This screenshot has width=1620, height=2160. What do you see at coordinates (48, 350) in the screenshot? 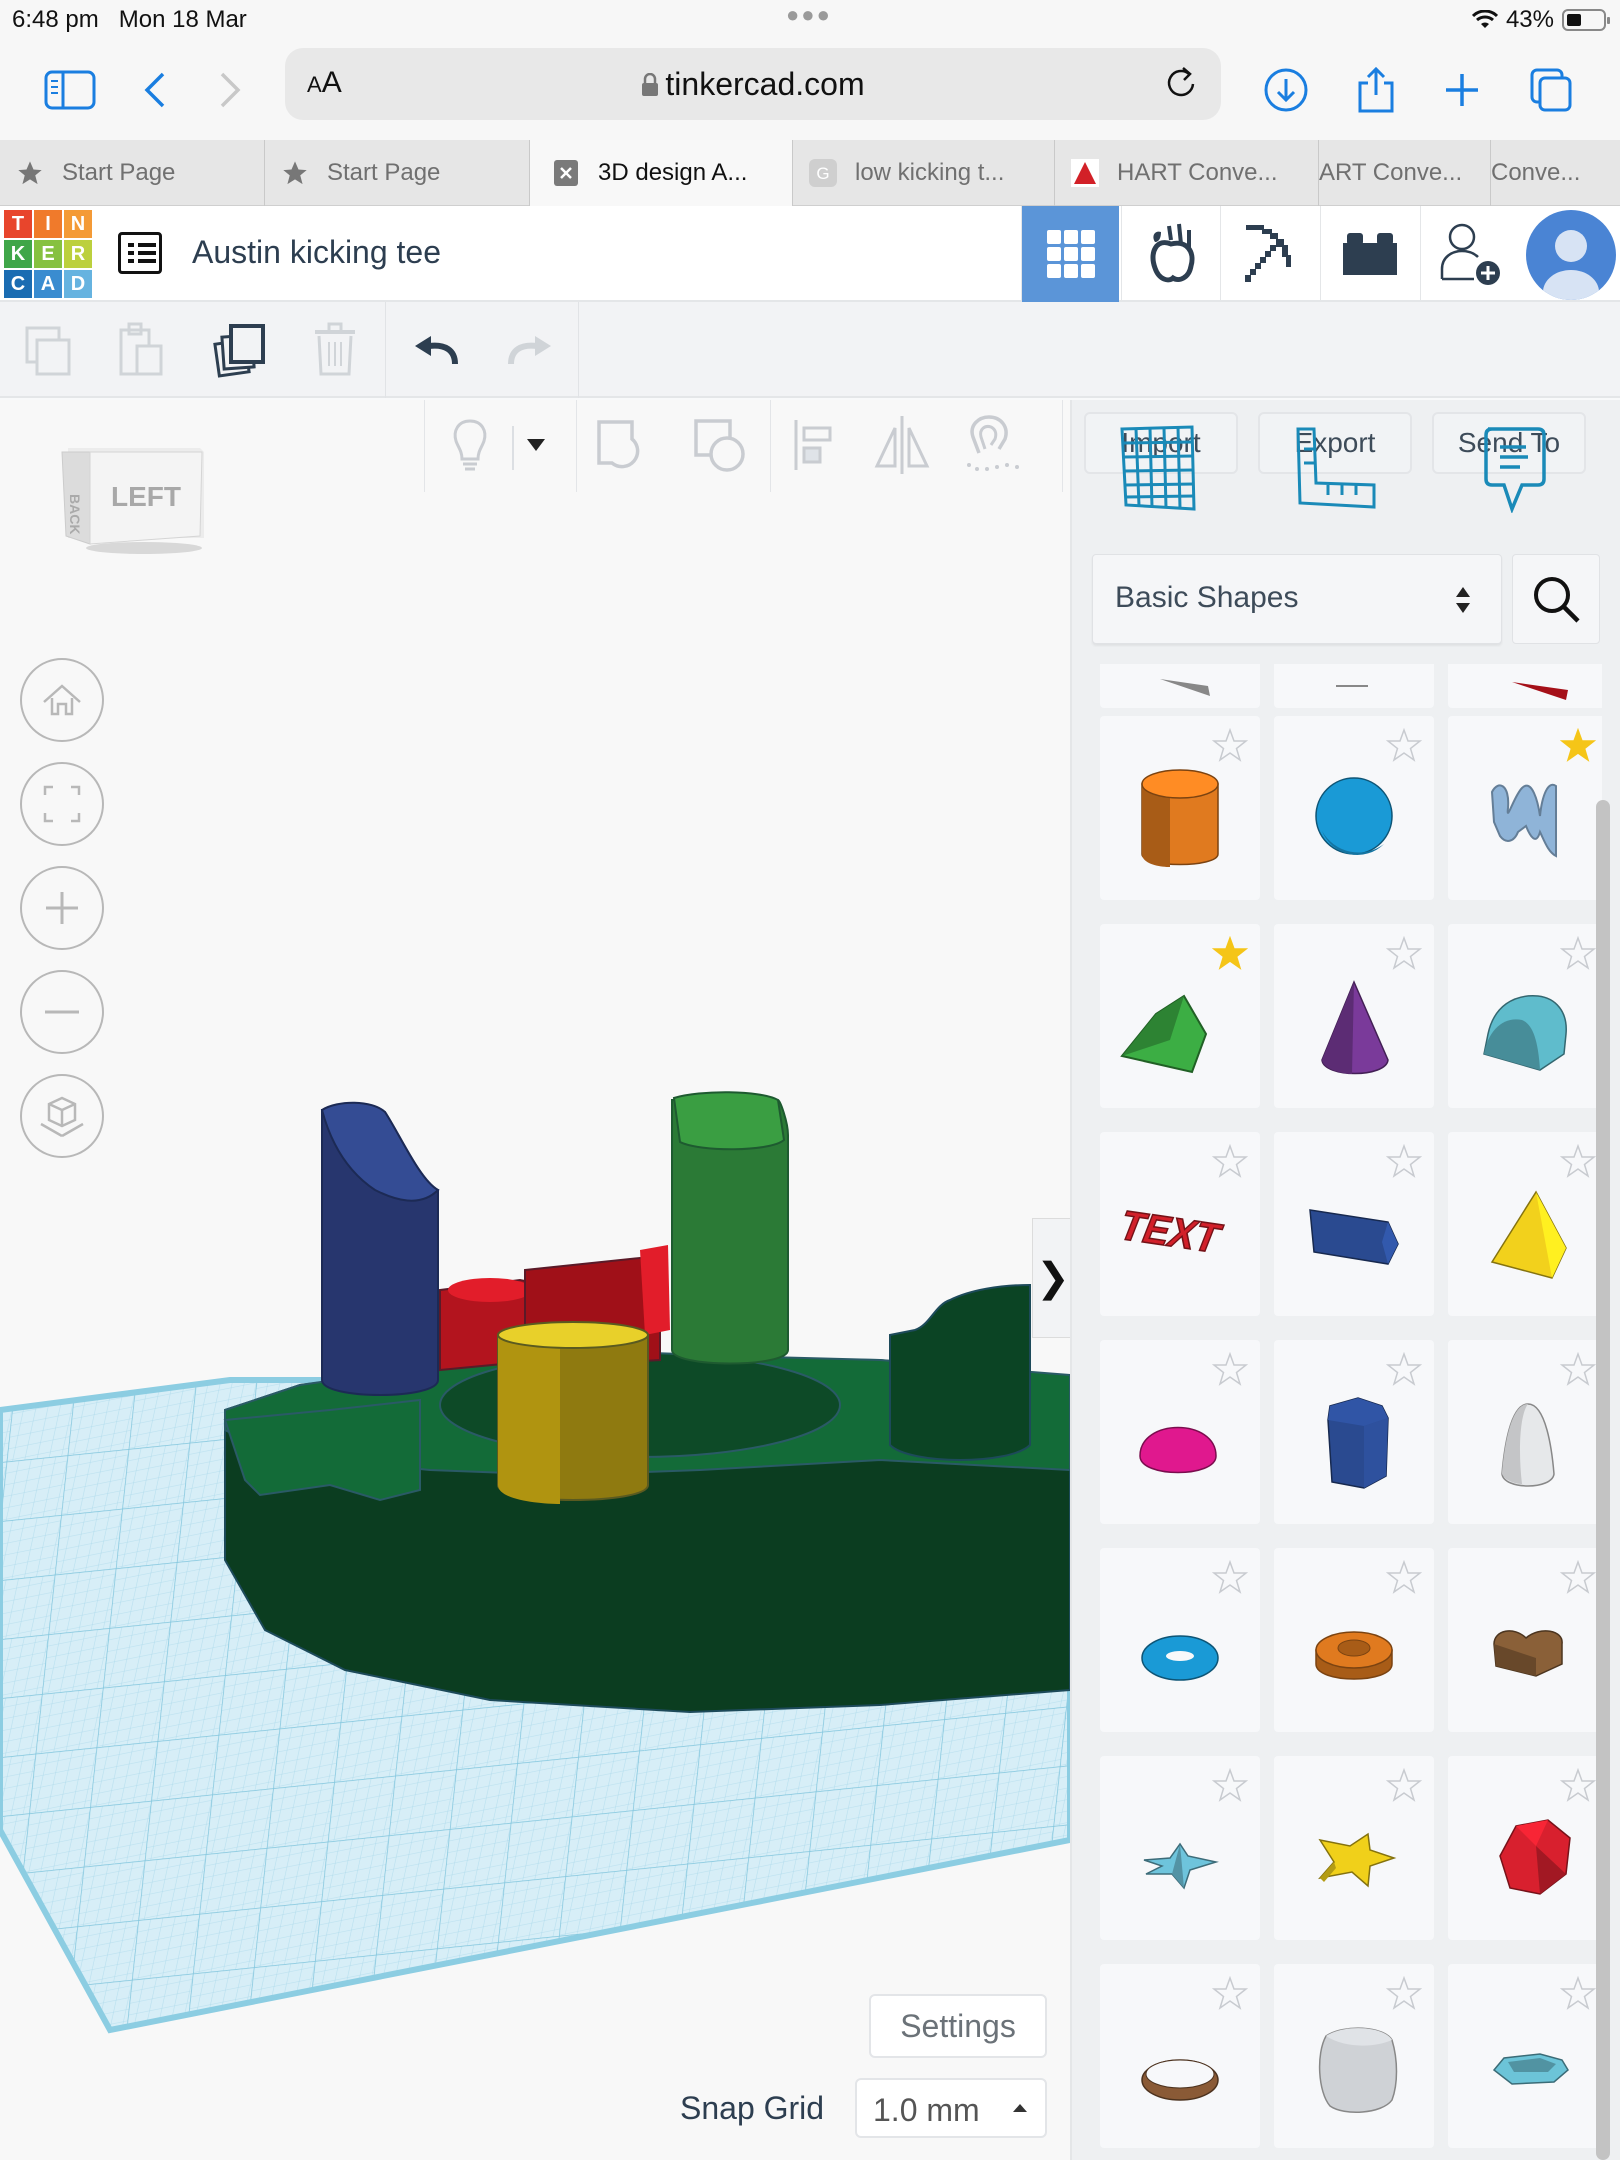
I see `copy-button` at bounding box center [48, 350].